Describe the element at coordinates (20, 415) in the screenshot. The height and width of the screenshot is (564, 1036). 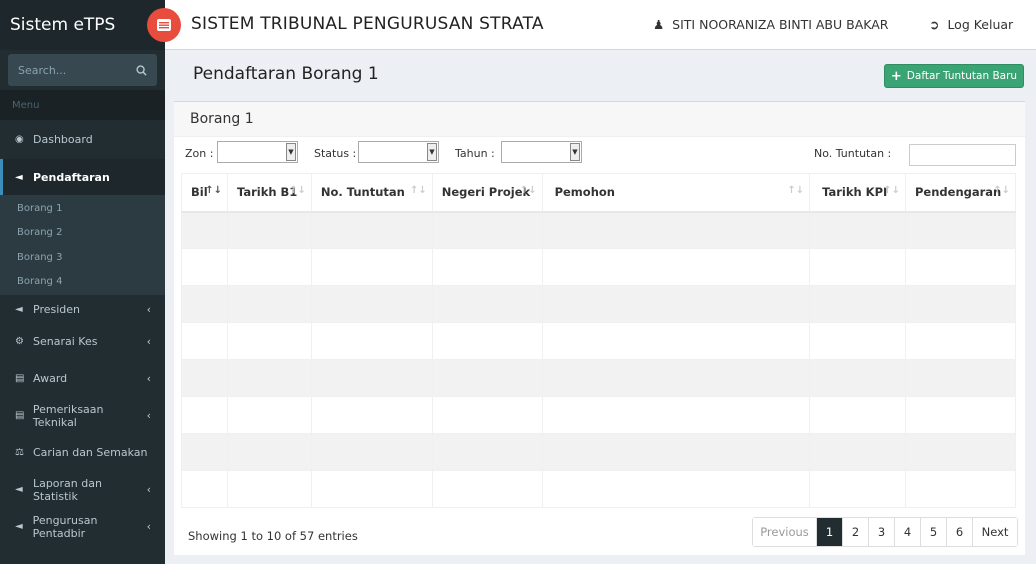
I see `bar-chart-icon: ▤` at that location.